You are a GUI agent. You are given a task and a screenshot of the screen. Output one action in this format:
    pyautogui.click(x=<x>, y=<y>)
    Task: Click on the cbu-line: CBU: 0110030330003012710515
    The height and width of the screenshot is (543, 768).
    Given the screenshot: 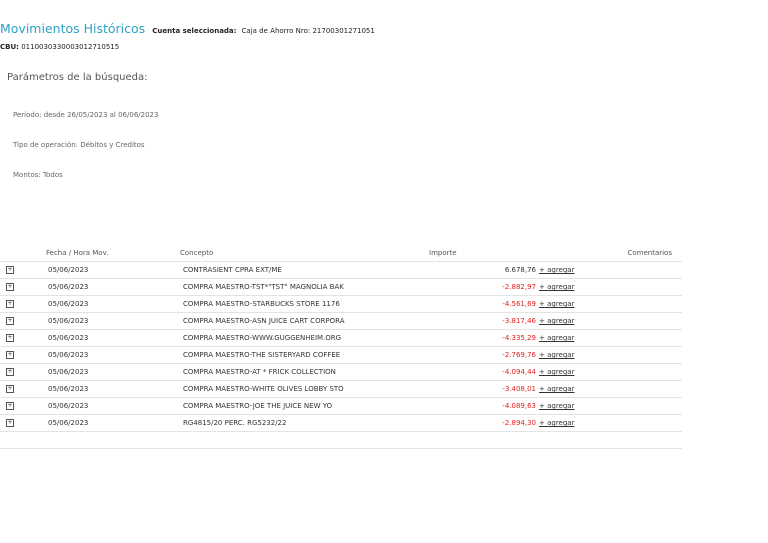 What is the action you would take?
    pyautogui.click(x=59, y=47)
    